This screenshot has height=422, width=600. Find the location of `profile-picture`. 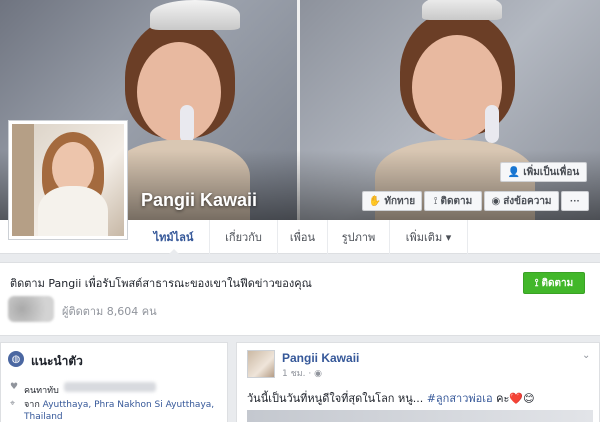

profile-picture is located at coordinates (68, 180).